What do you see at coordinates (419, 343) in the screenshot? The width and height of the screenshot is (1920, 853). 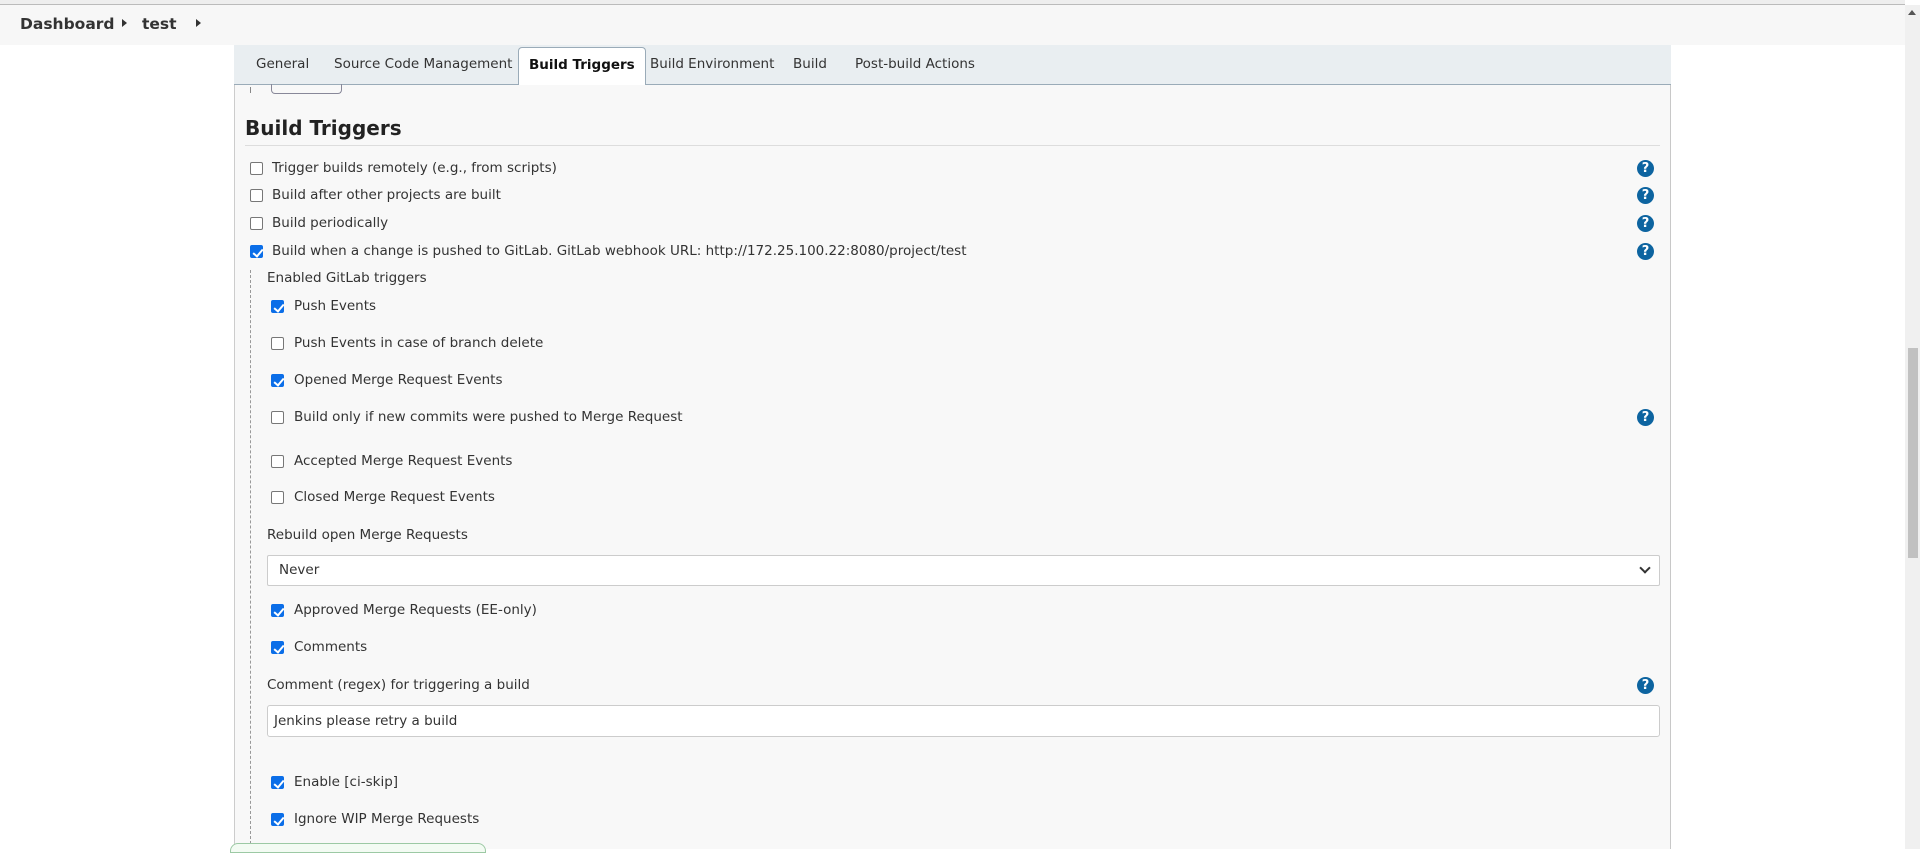 I see `push-branch-delete-label: Push Events in case of branch delete` at bounding box center [419, 343].